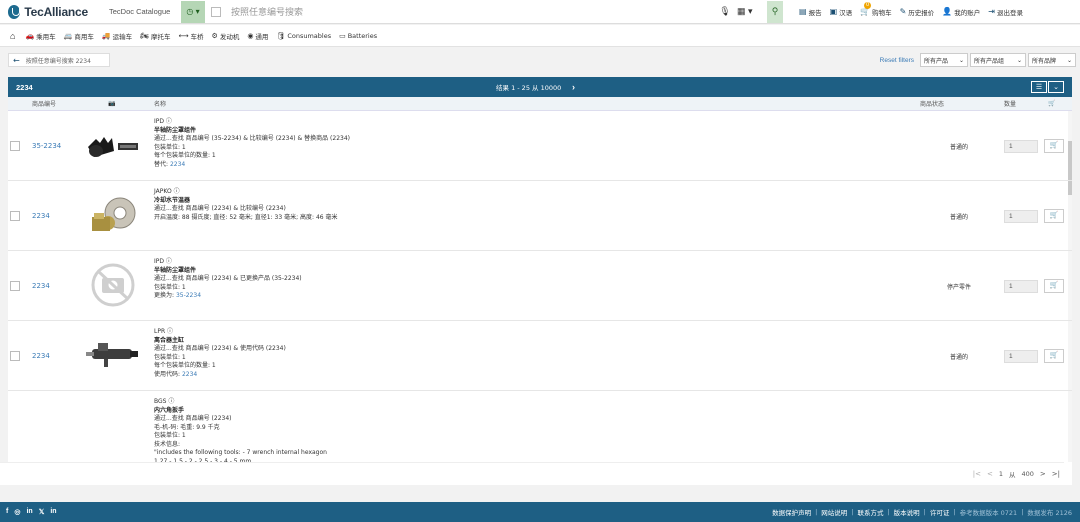 This screenshot has height=522, width=1080. What do you see at coordinates (303, 36) in the screenshot?
I see `category-consumables: 🛢 Consumables` at bounding box center [303, 36].